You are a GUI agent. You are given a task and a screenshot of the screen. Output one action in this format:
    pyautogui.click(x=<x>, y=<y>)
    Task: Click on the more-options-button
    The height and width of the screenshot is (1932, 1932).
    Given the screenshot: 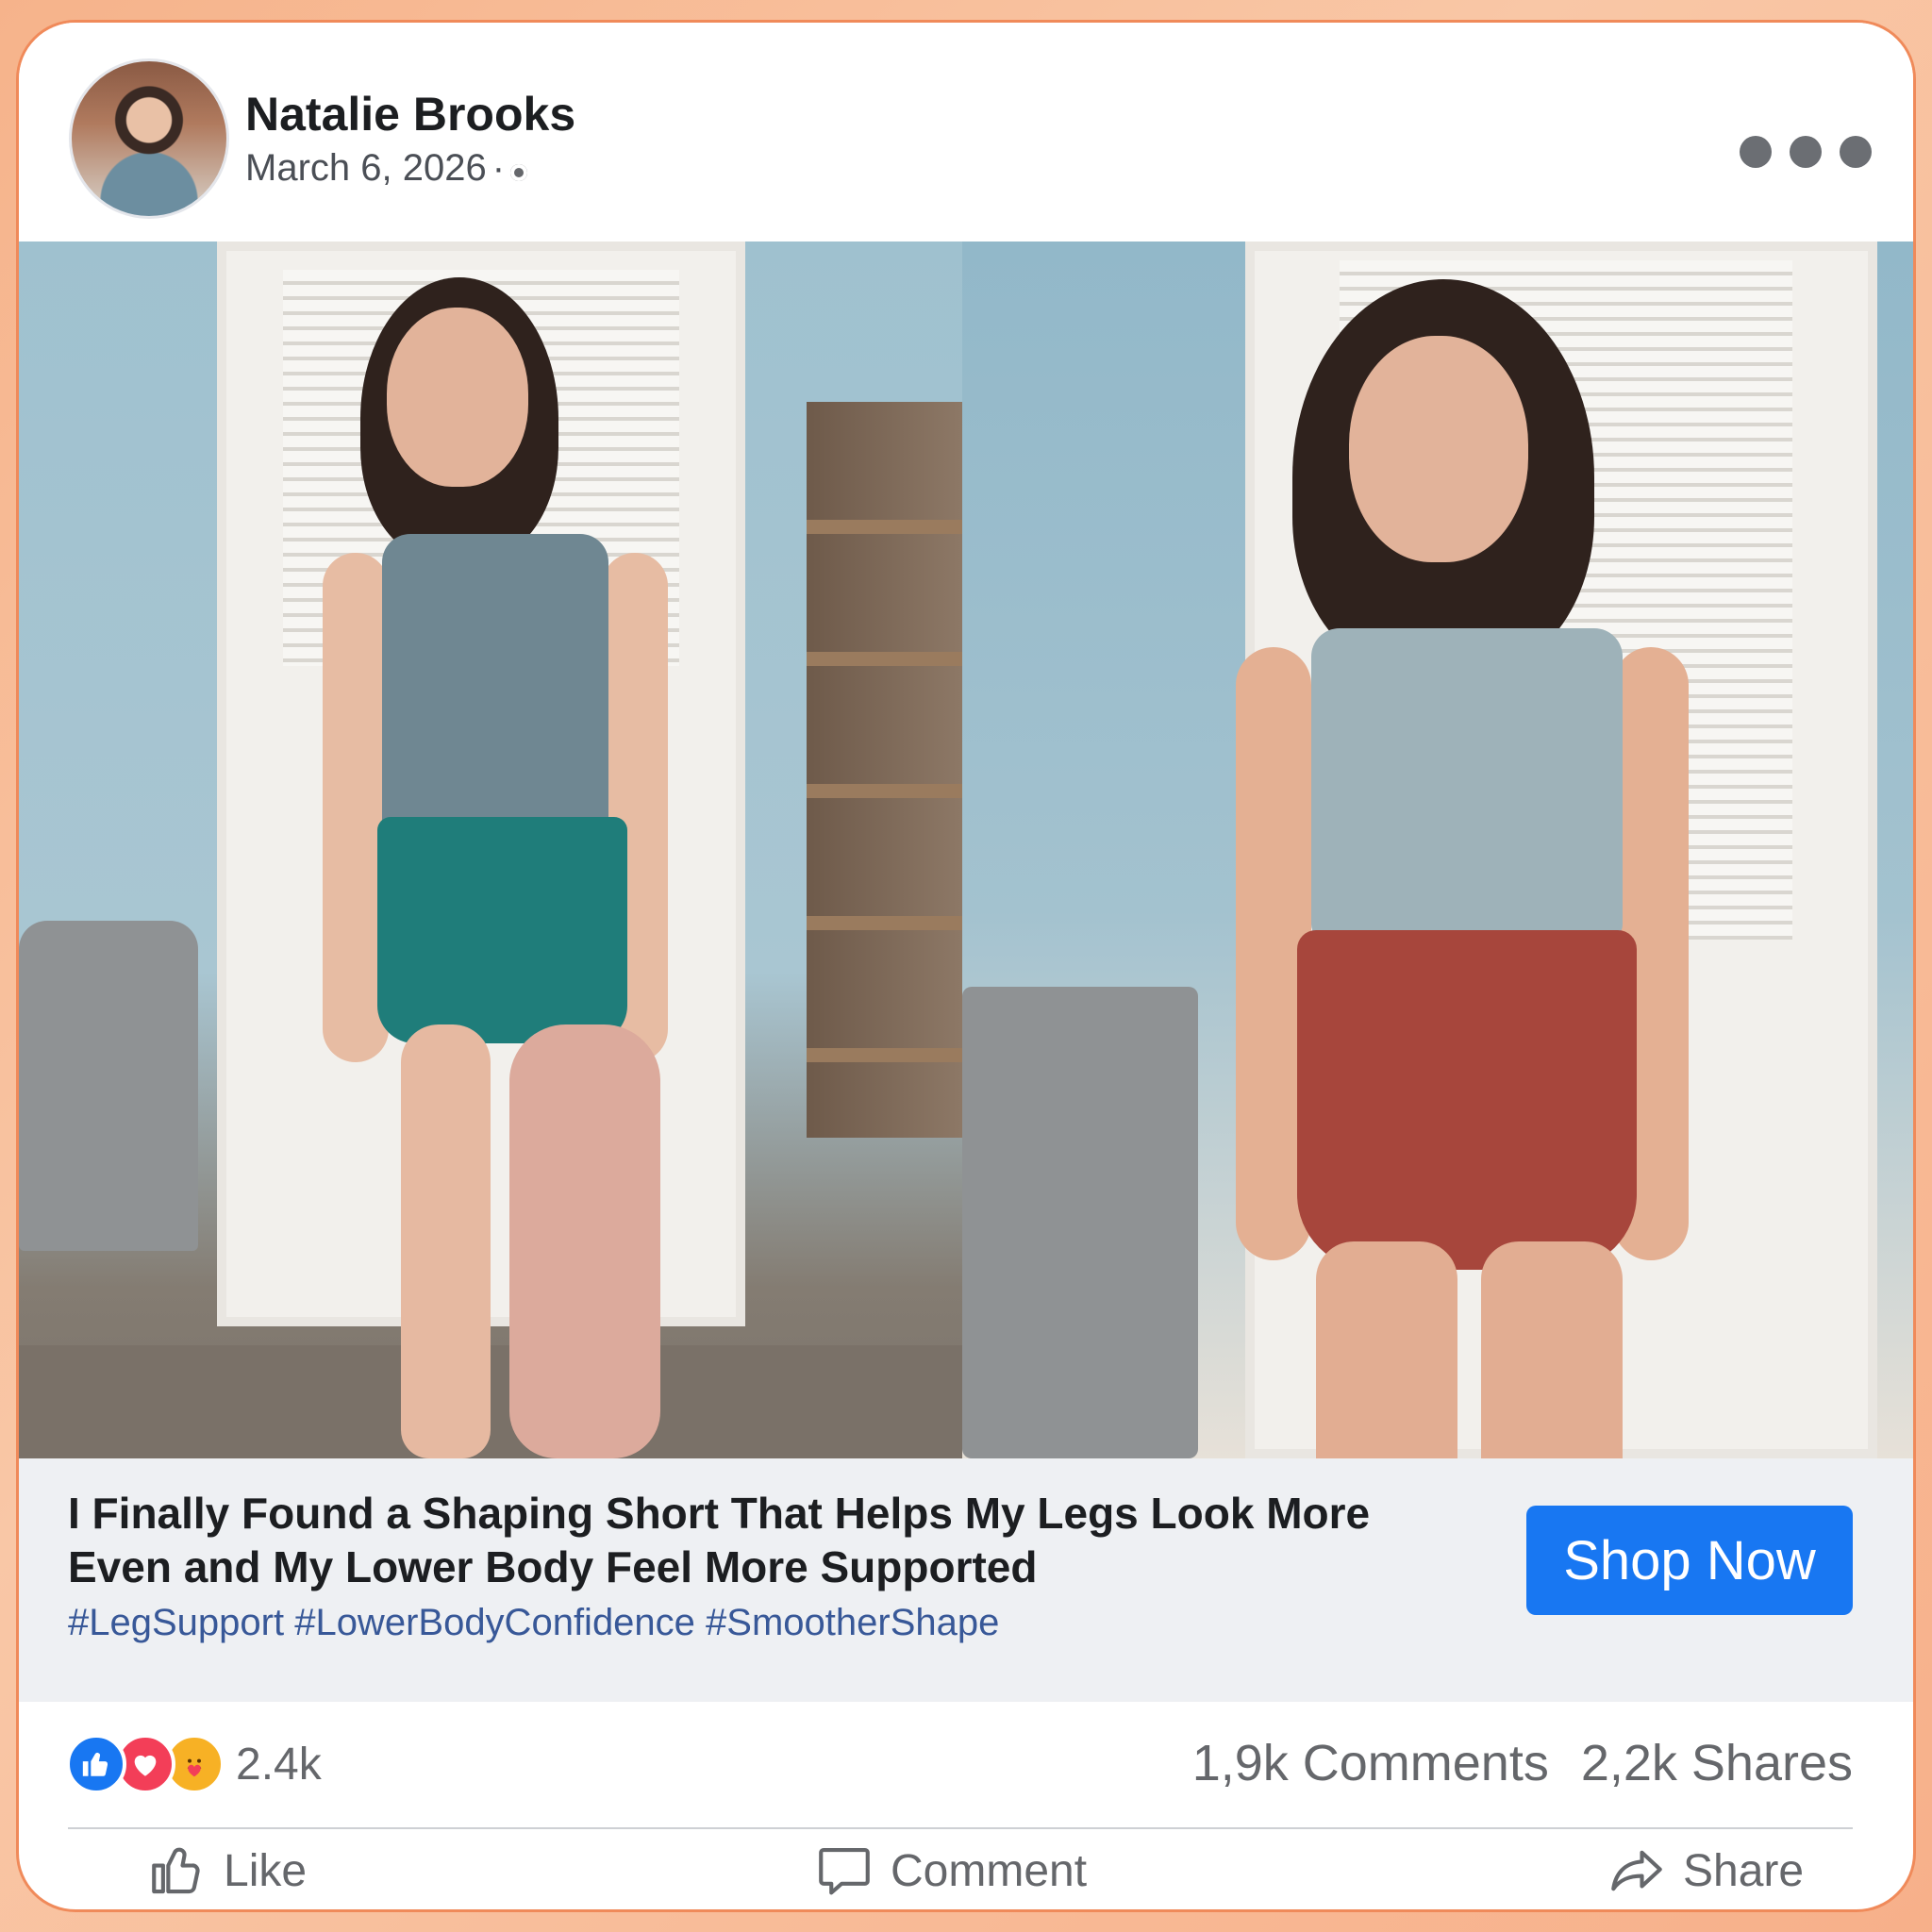 What is the action you would take?
    pyautogui.click(x=1806, y=152)
    